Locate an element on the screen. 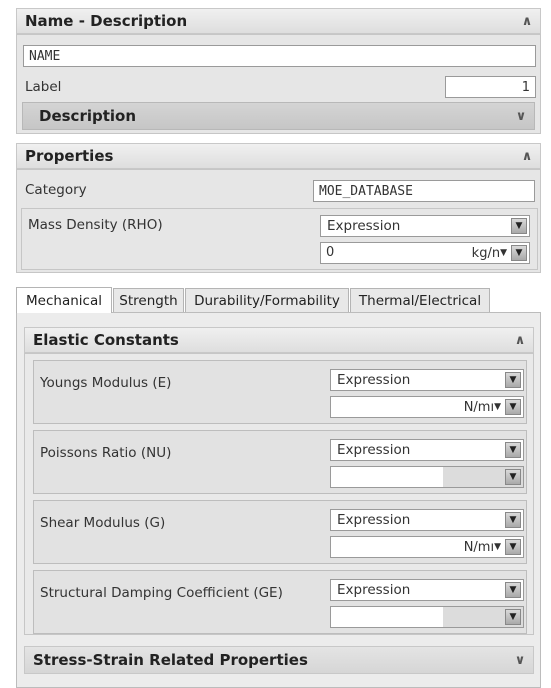  poissons-ratio-row: Poissons Ratio (NU) Expression ▼ ▼ is located at coordinates (280, 462).